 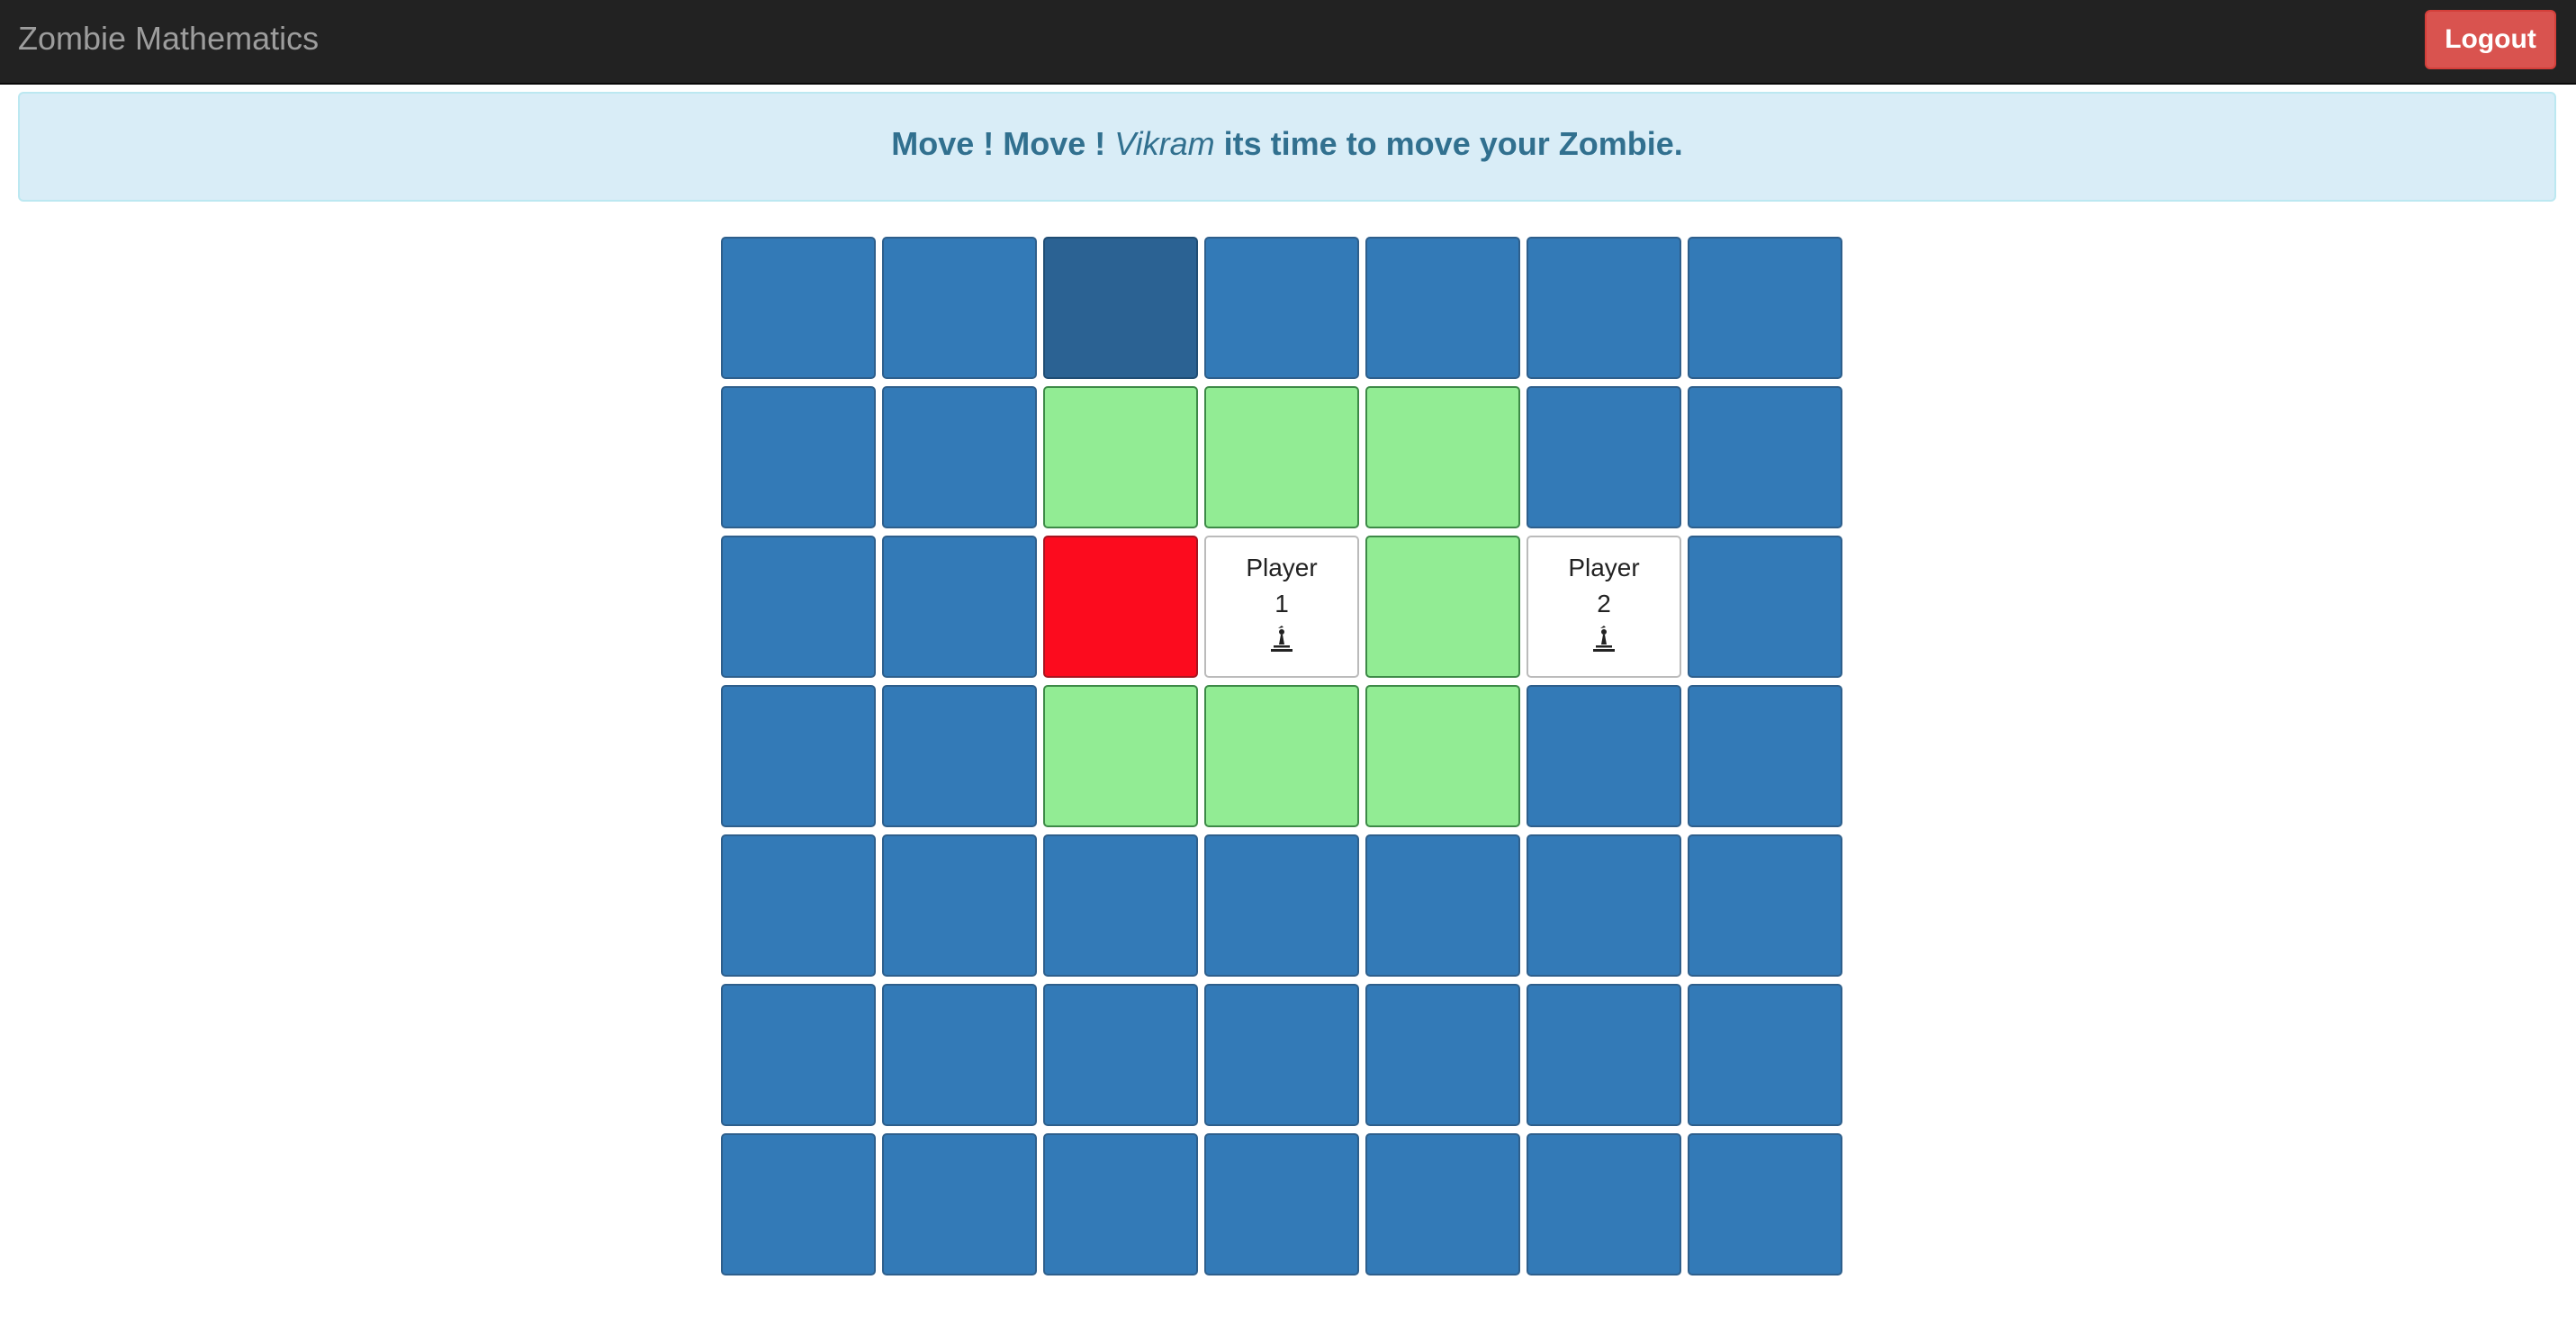 What do you see at coordinates (1281, 604) in the screenshot?
I see `player-number: 1` at bounding box center [1281, 604].